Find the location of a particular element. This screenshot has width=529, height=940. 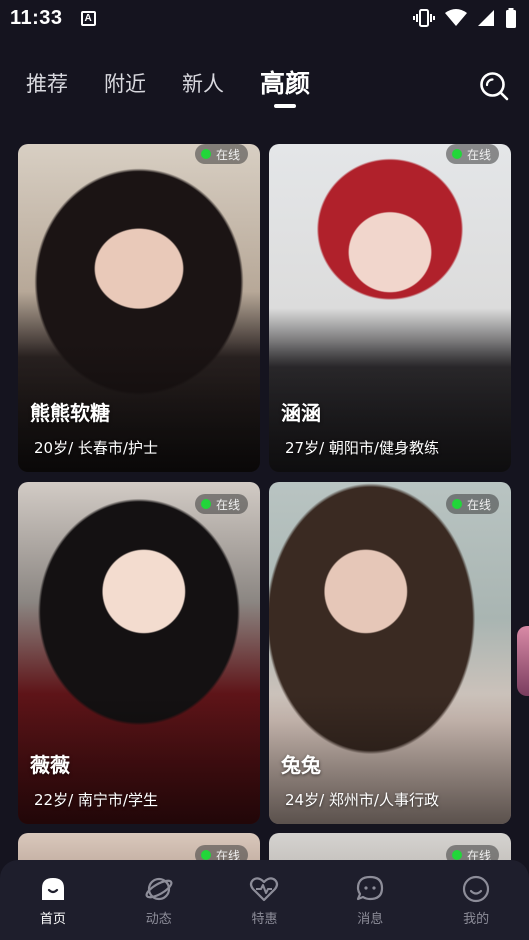

nav-item-deals: 特惠 is located at coordinates (265, 900).